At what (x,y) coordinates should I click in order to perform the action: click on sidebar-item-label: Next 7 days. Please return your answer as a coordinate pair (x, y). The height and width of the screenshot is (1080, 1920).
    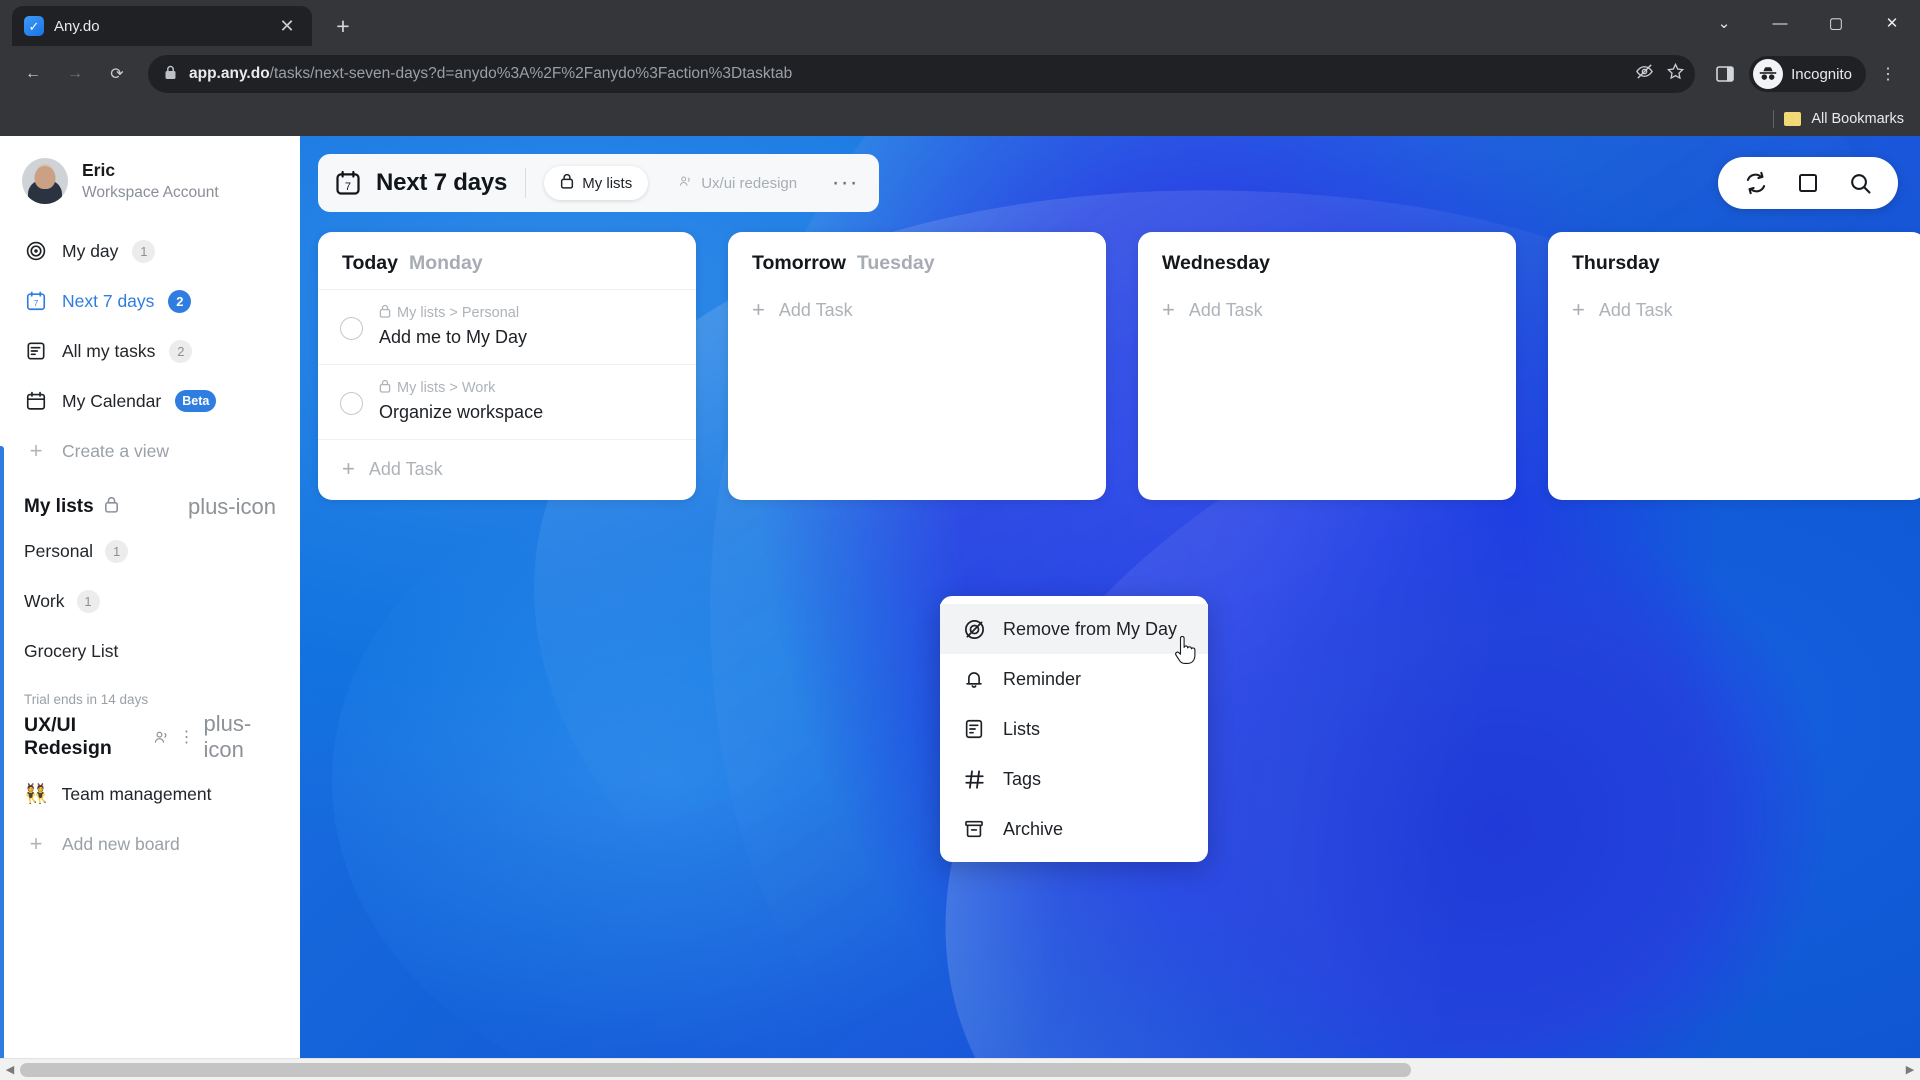
    Looking at the image, I should click on (108, 300).